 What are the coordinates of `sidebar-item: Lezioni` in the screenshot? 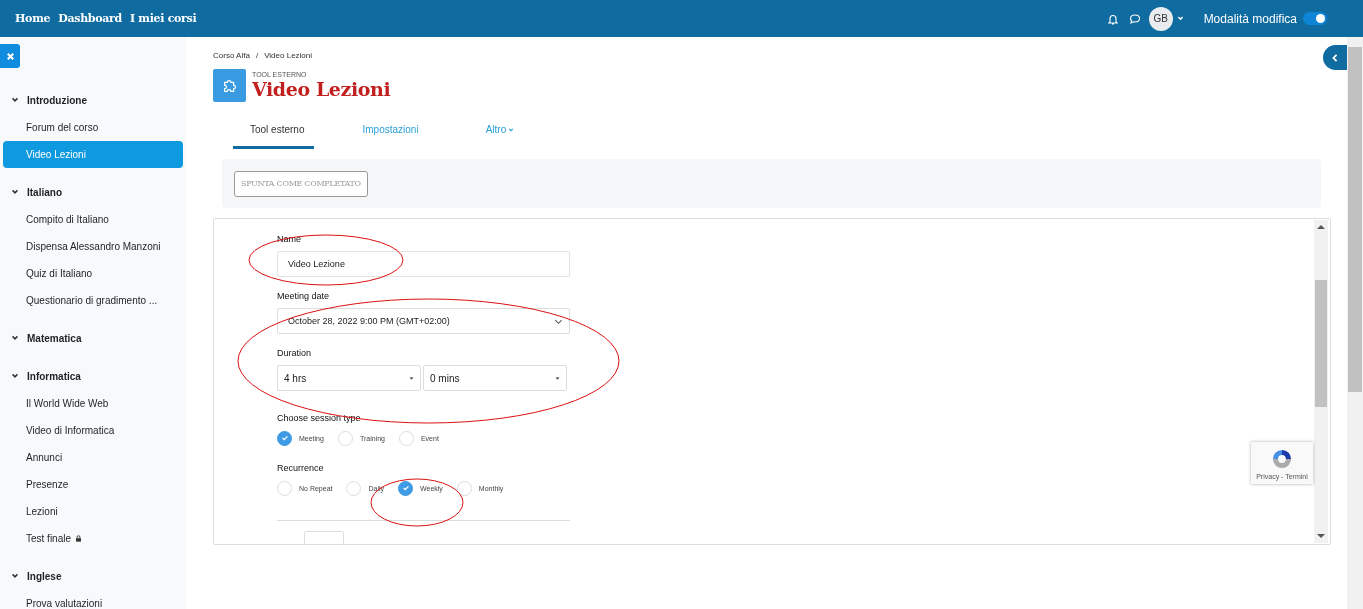 It's located at (93, 511).